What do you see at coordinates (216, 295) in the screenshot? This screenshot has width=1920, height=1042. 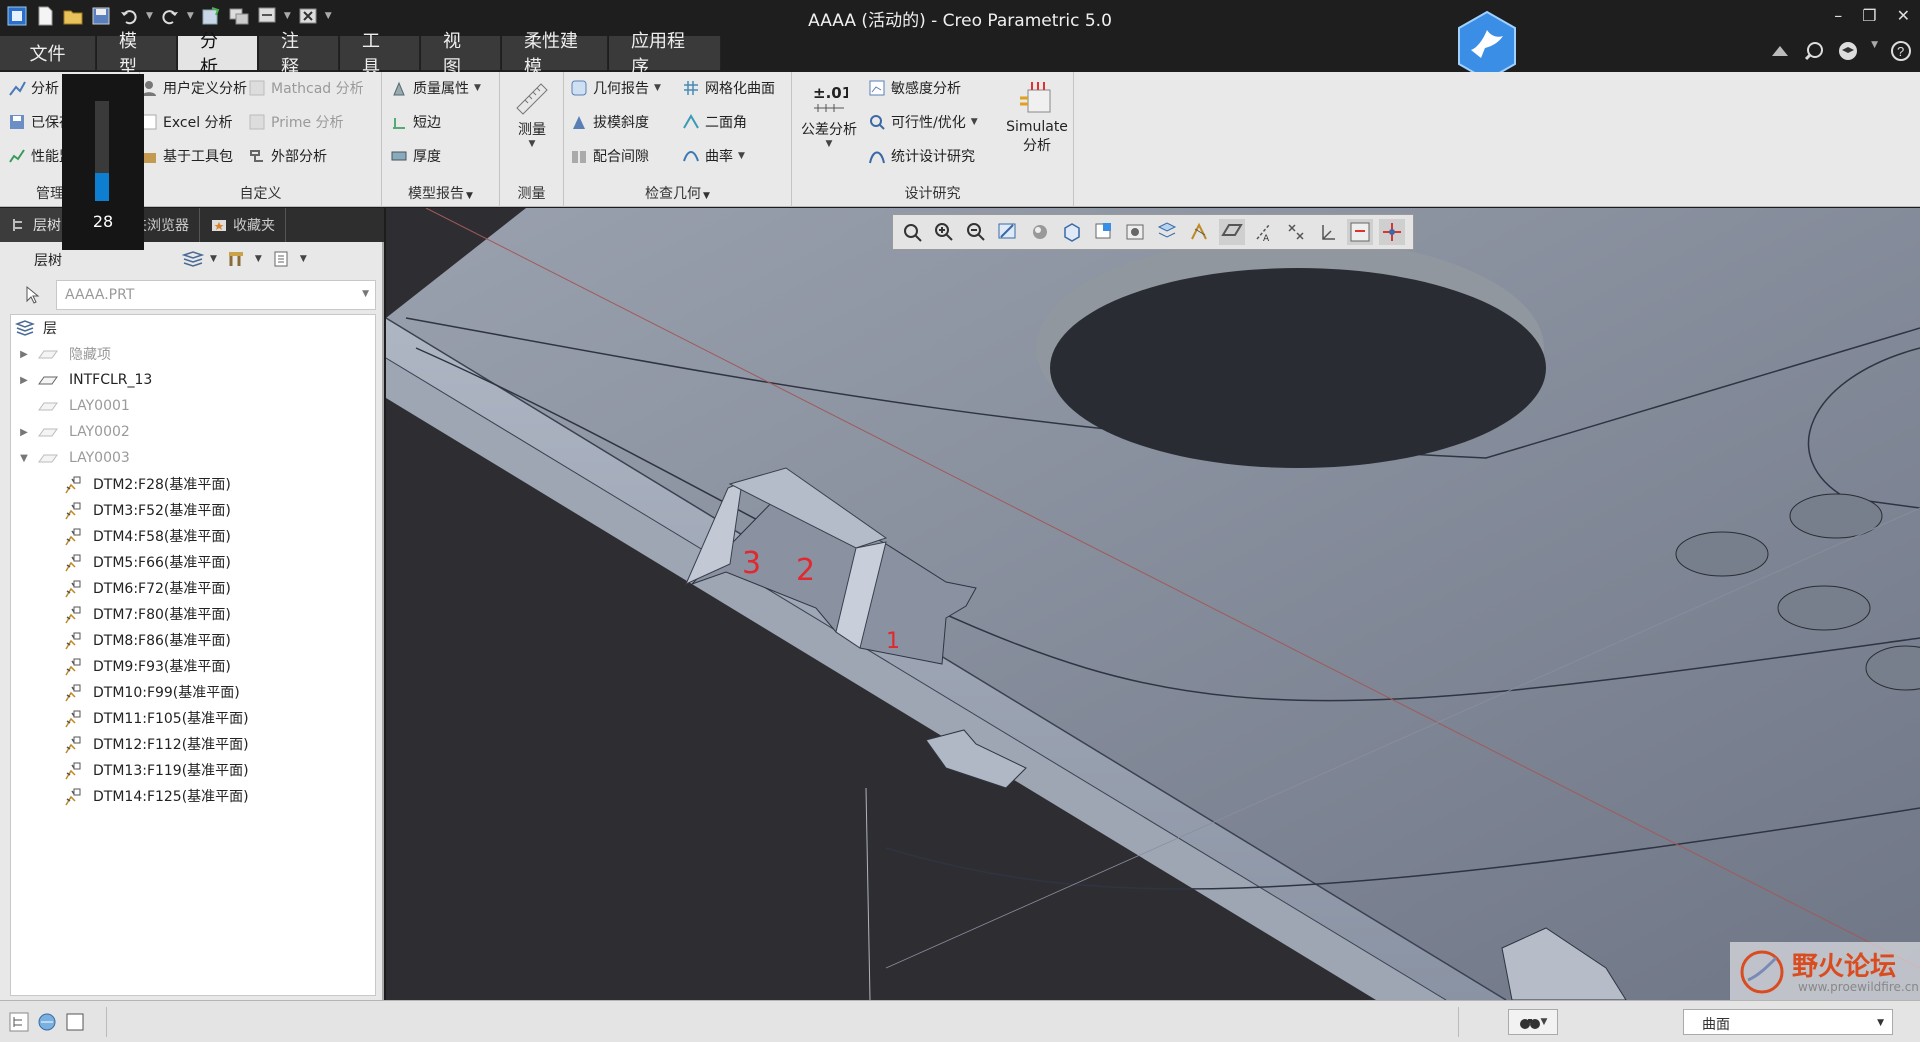 I see `model-dropdown: AAAA.PRT ▼` at bounding box center [216, 295].